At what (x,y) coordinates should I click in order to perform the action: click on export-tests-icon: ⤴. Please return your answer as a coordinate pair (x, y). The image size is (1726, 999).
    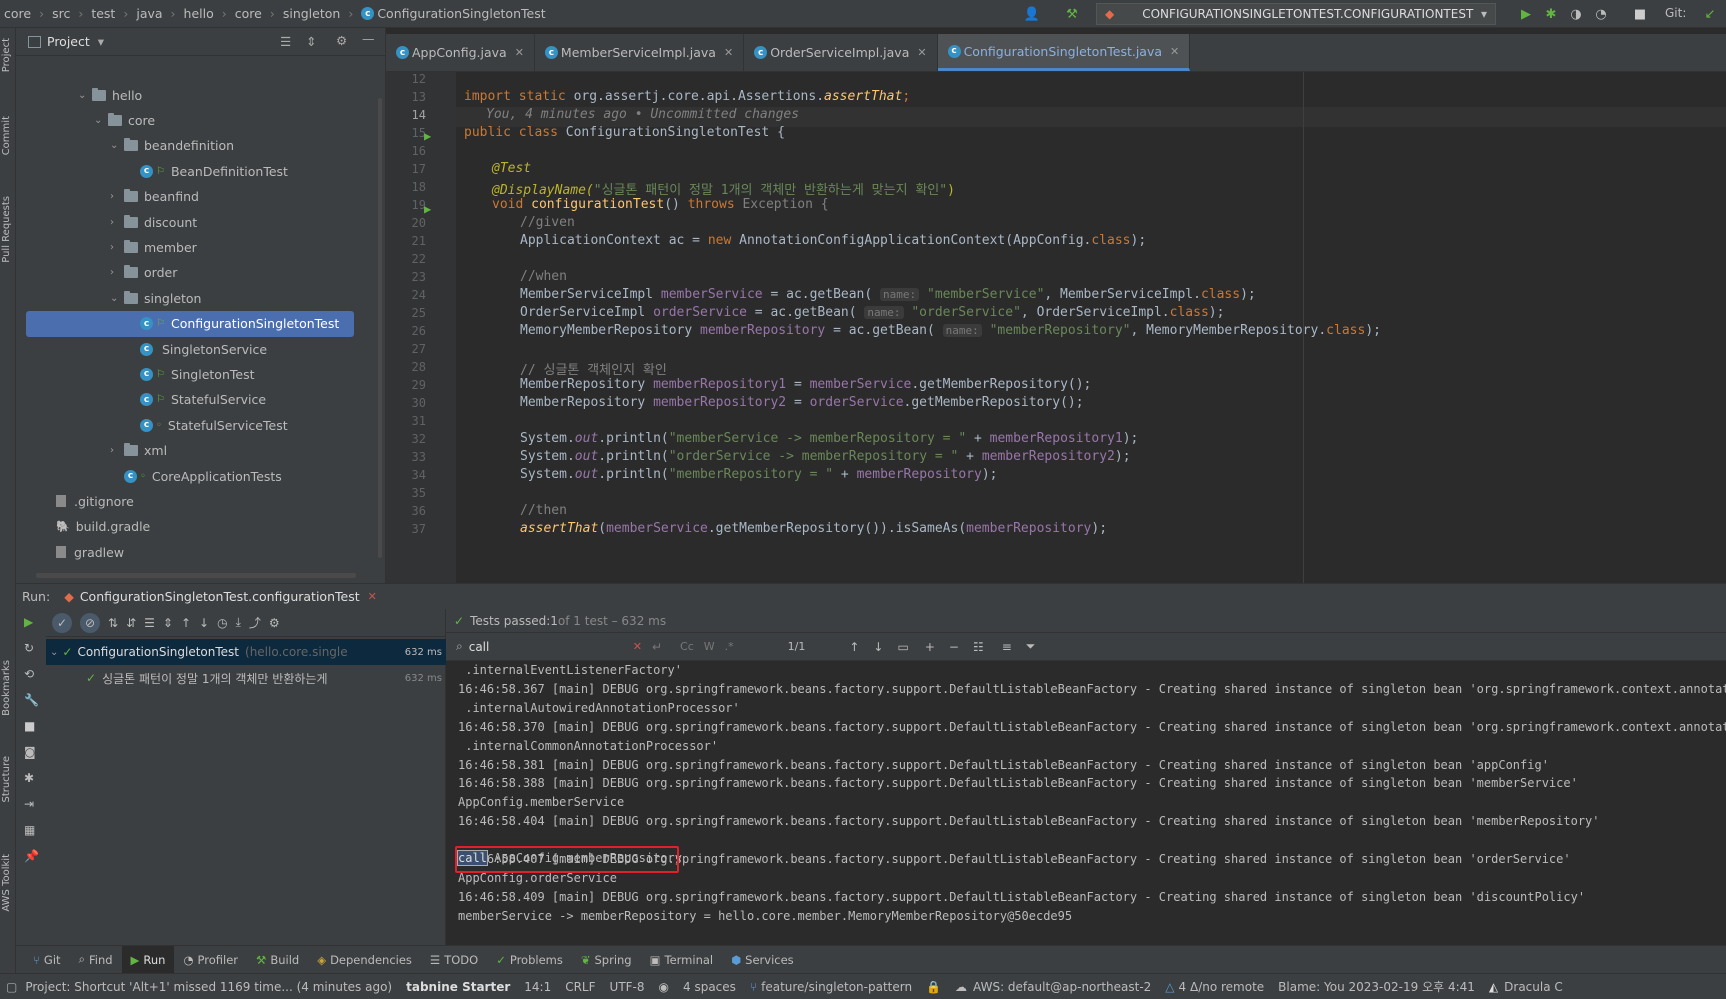
    Looking at the image, I should click on (255, 622).